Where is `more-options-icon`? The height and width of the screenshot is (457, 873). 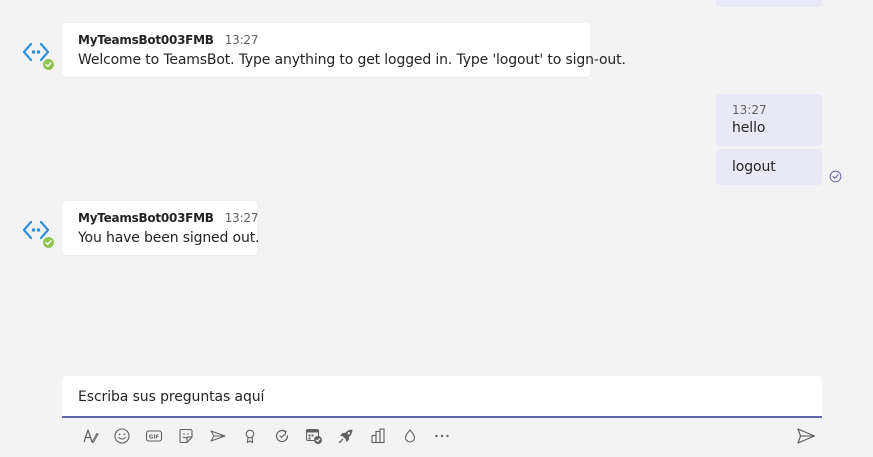
more-options-icon is located at coordinates (442, 436).